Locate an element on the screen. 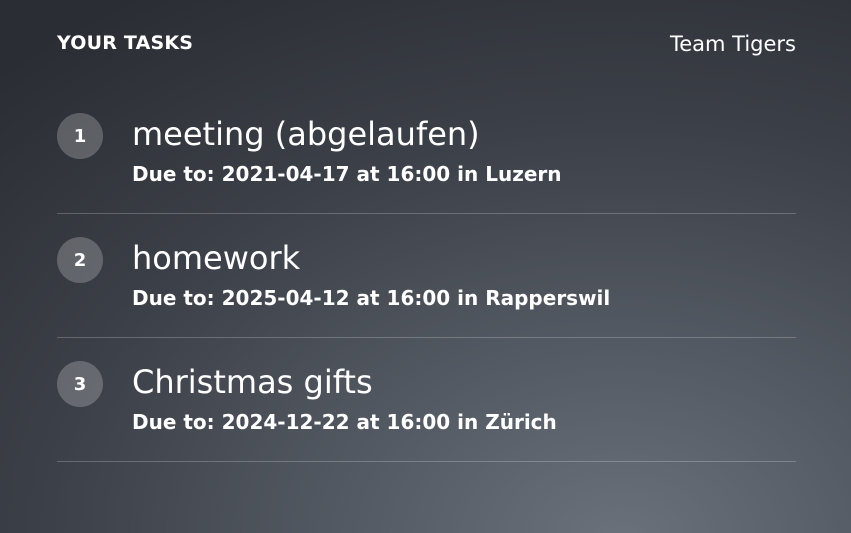 The height and width of the screenshot is (533, 851). page-title: YOUR TASKS is located at coordinates (125, 43).